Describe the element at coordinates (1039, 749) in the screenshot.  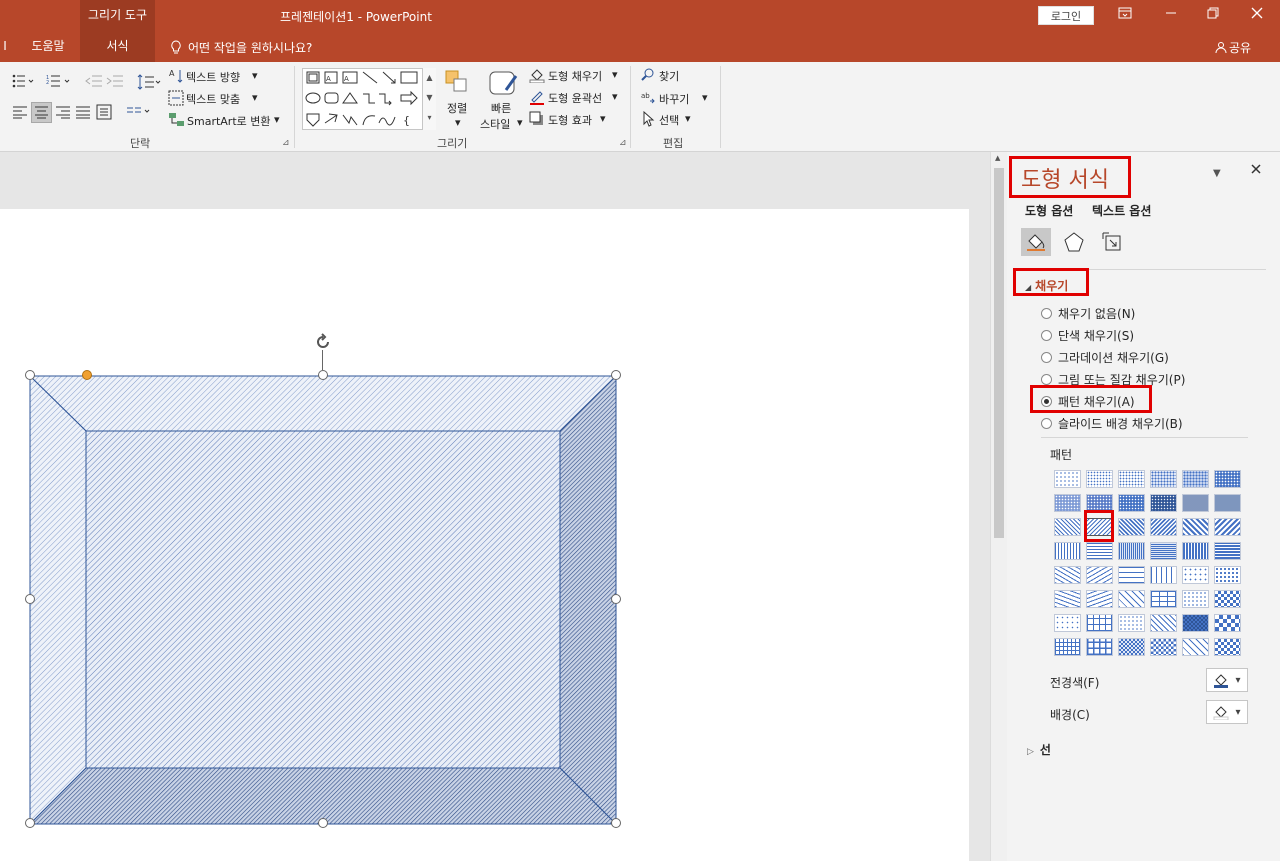
I see `line-section-header: ▷ 선` at that location.